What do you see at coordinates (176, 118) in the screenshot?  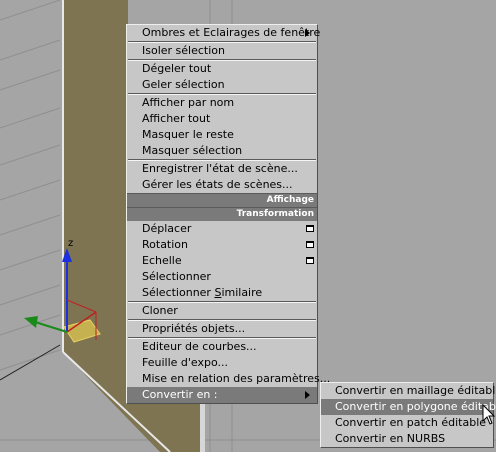 I see `menu-item-label: Afficher tout` at bounding box center [176, 118].